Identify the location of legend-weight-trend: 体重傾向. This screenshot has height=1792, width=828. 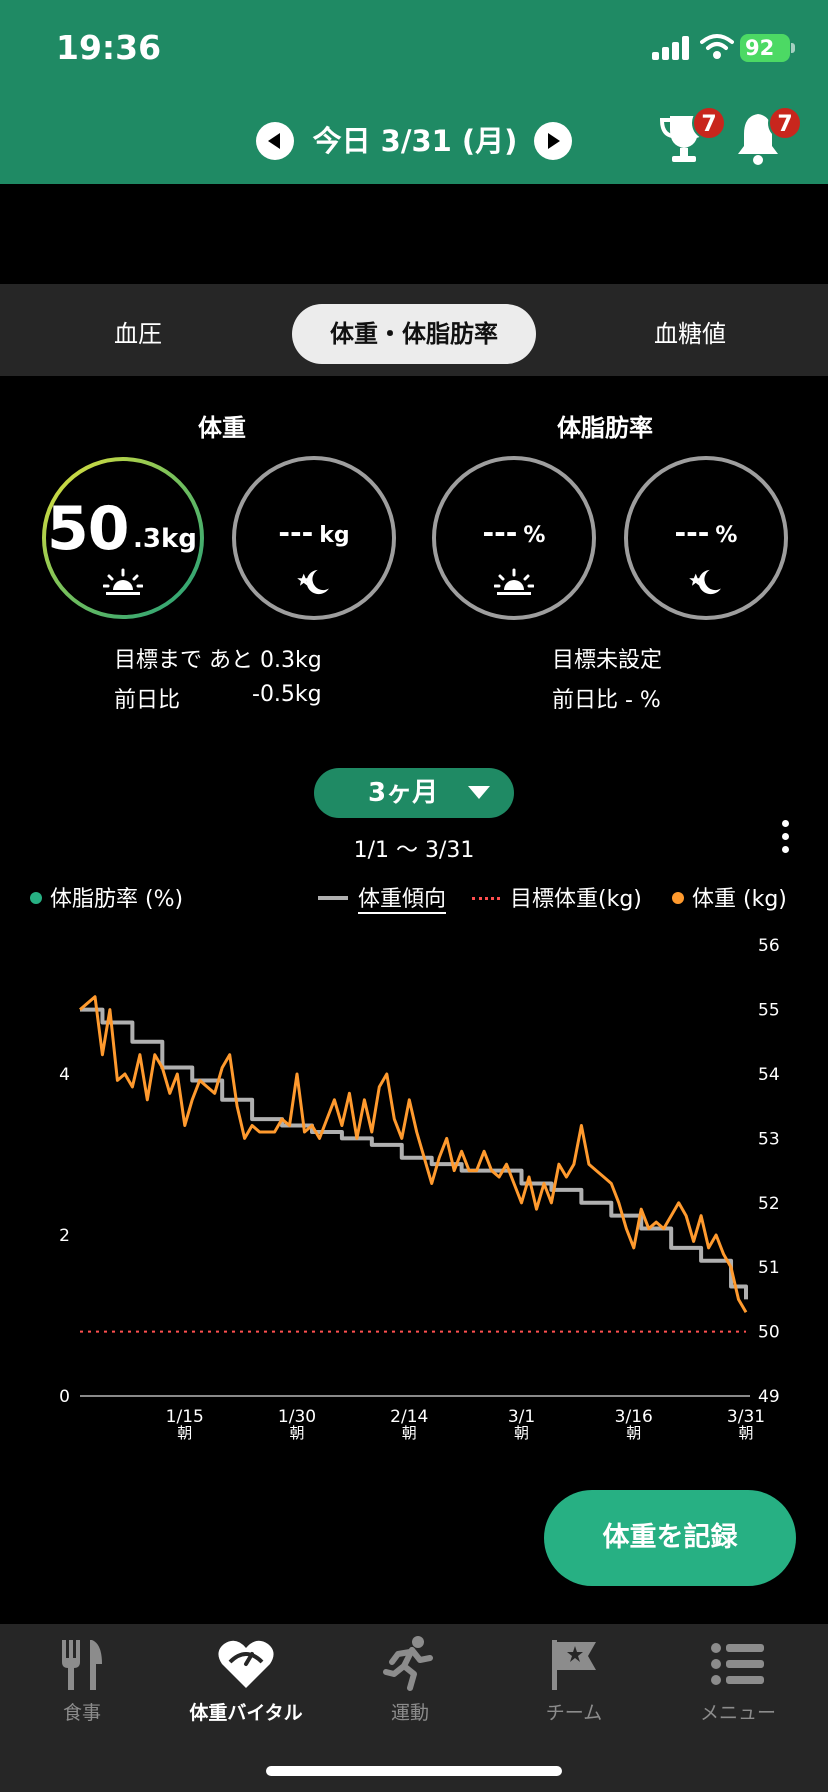
(382, 900).